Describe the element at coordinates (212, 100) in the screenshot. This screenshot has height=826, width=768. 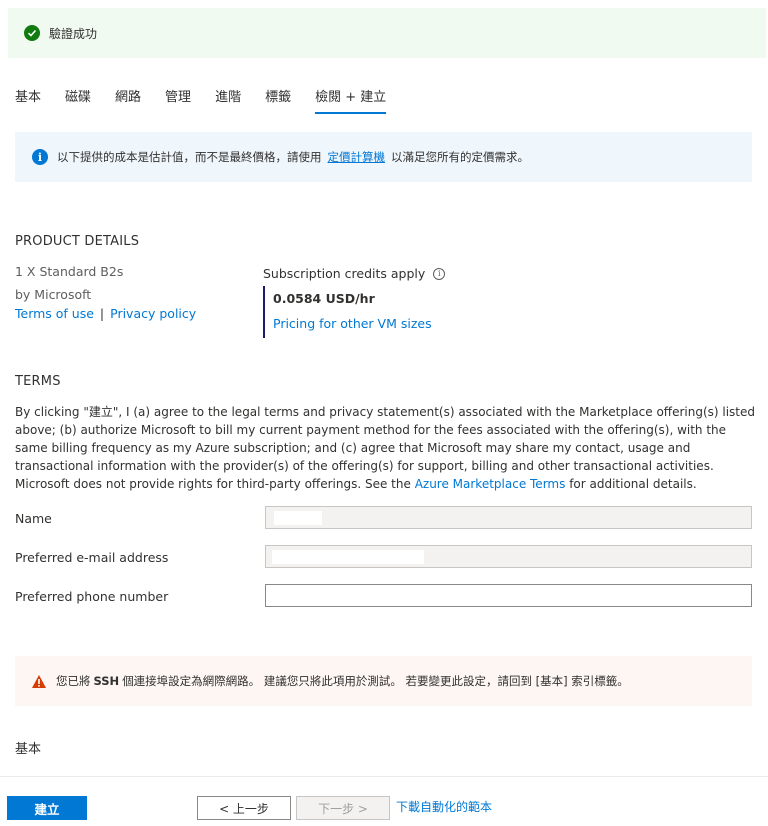
I see `tab-bar: 基本 磁碟 網路 管理 進階 標籤 檢閱 + 建立` at that location.